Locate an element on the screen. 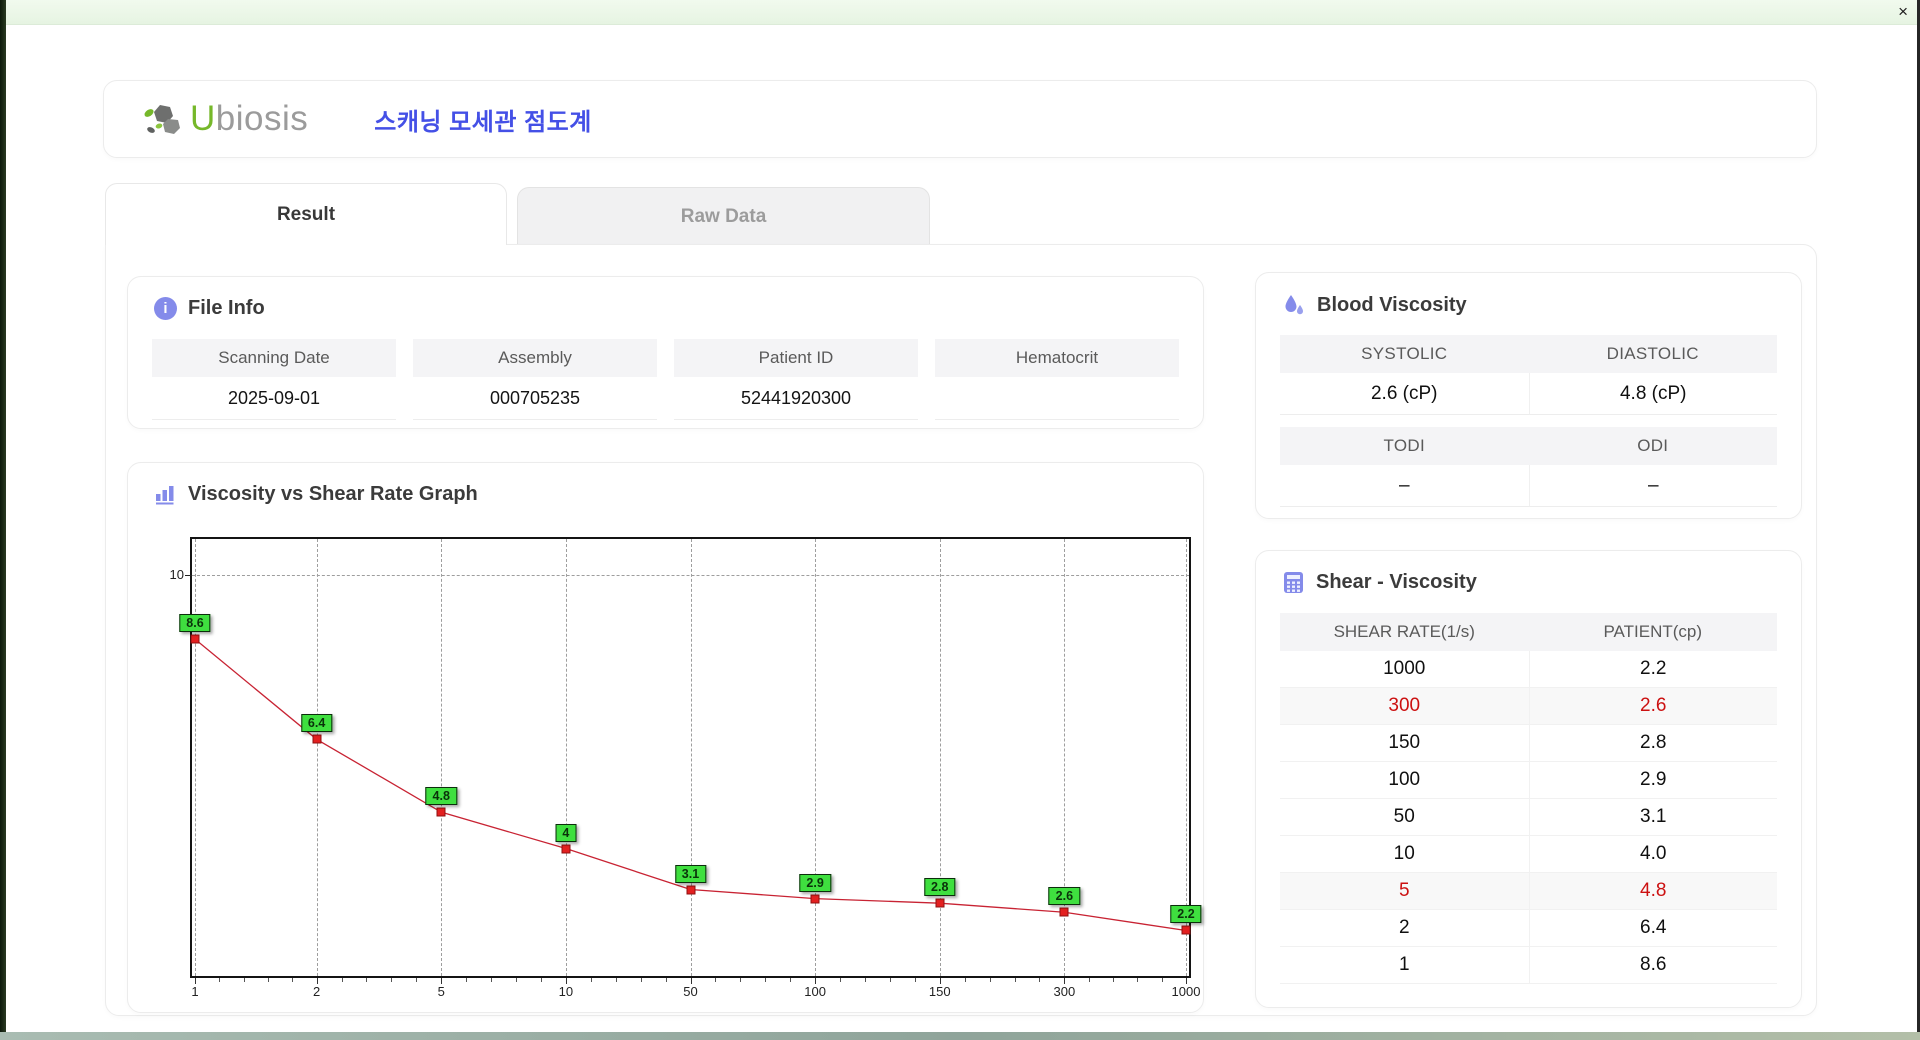  shear-rate-cell: 1000 is located at coordinates (1404, 668).